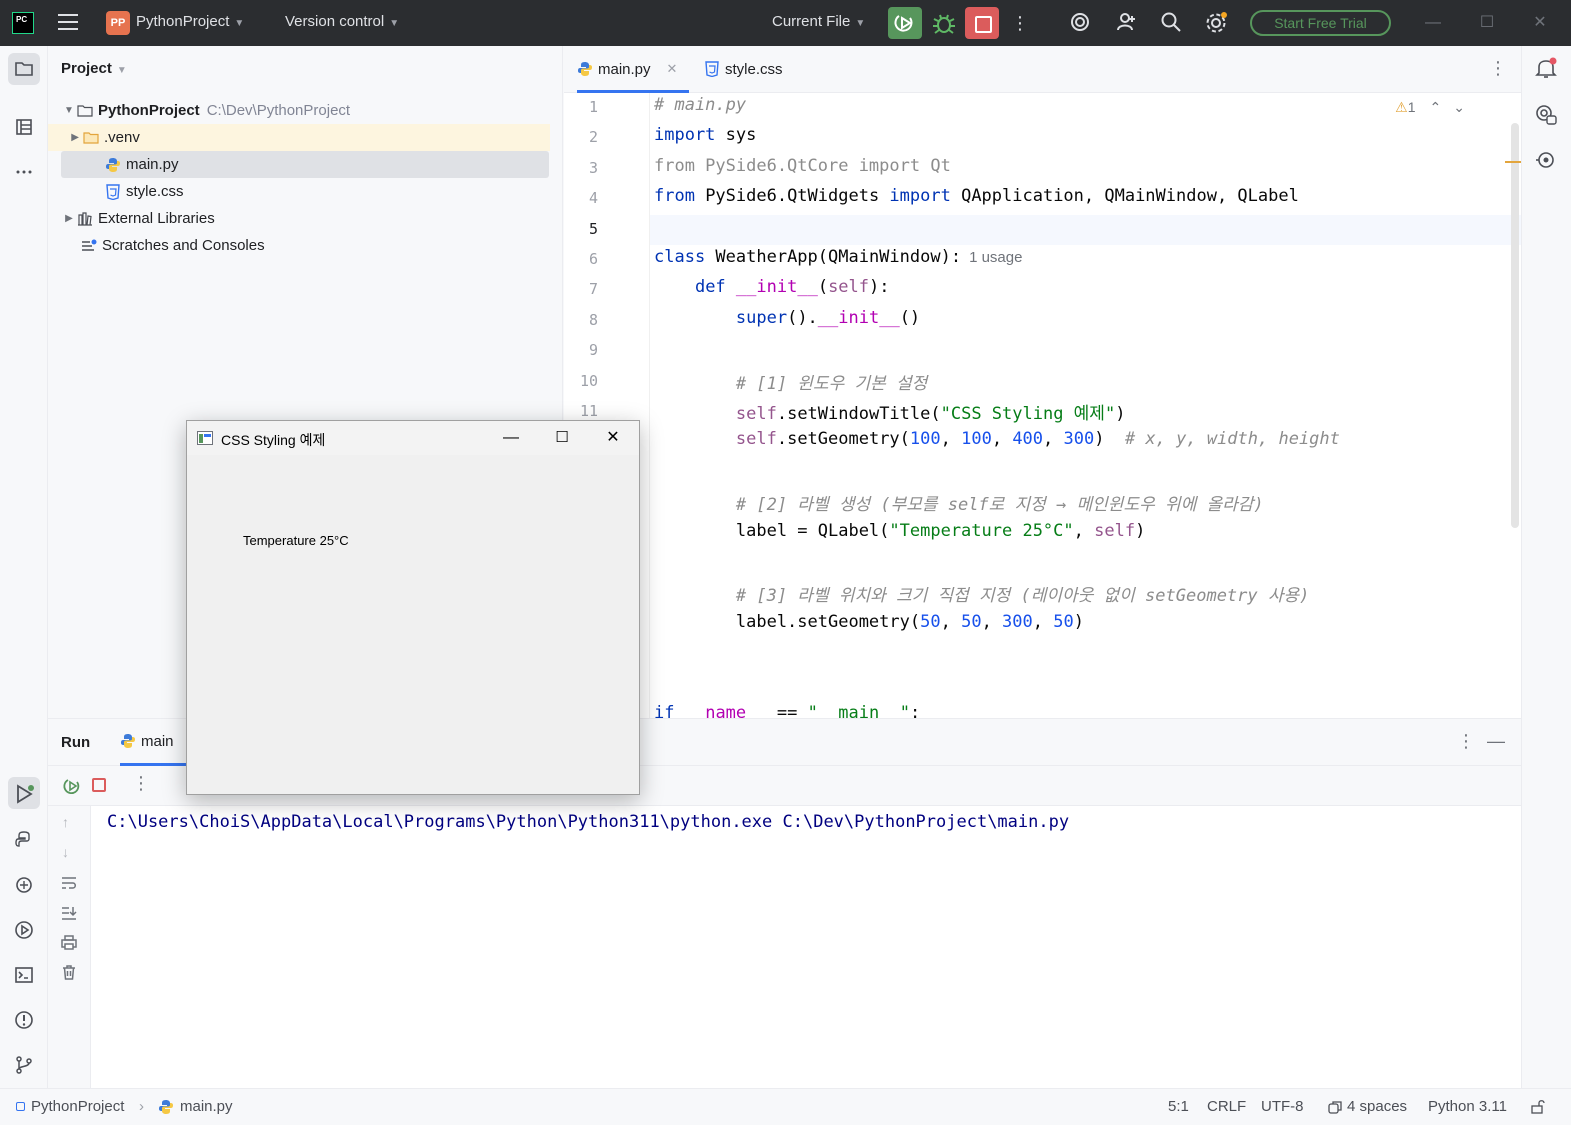  What do you see at coordinates (1080, 23) in the screenshot?
I see `ai-assistant-icon` at bounding box center [1080, 23].